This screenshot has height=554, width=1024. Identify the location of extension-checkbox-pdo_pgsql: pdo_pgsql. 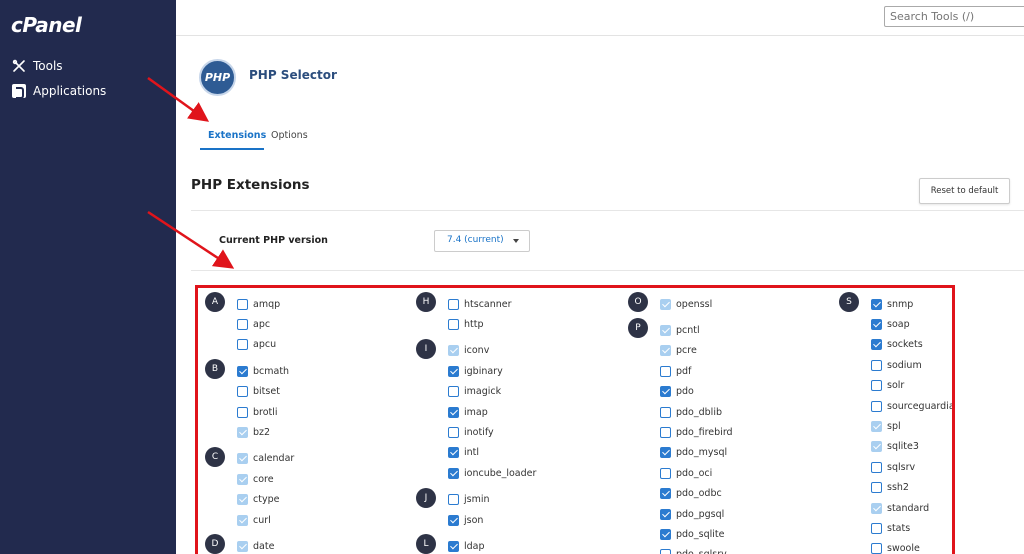
(692, 514).